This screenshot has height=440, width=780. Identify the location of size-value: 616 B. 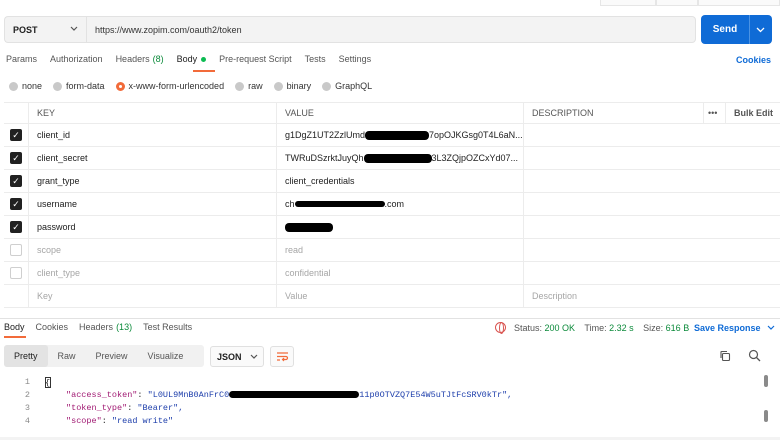
(678, 328).